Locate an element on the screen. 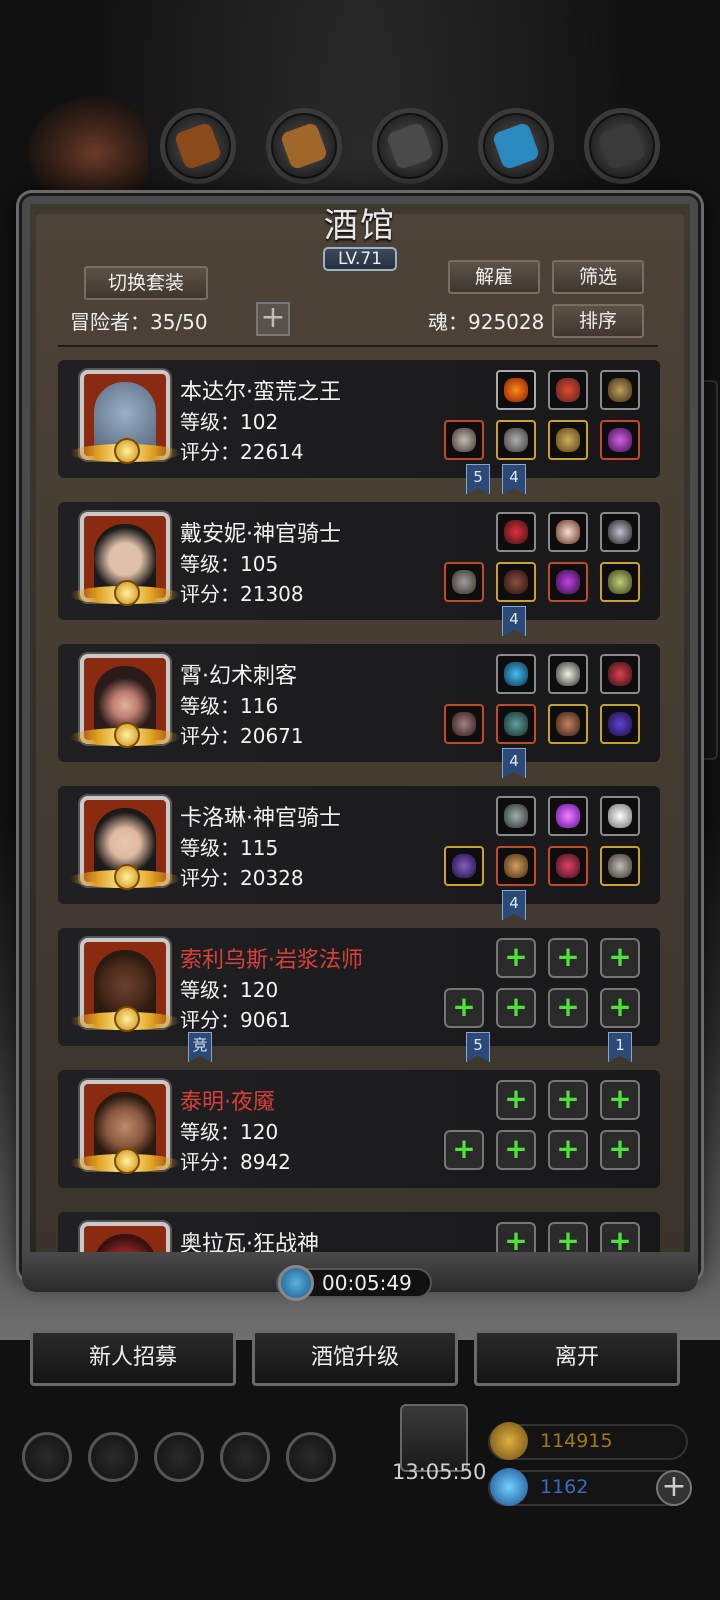  top-tab-crystal-icon is located at coordinates (516, 146).